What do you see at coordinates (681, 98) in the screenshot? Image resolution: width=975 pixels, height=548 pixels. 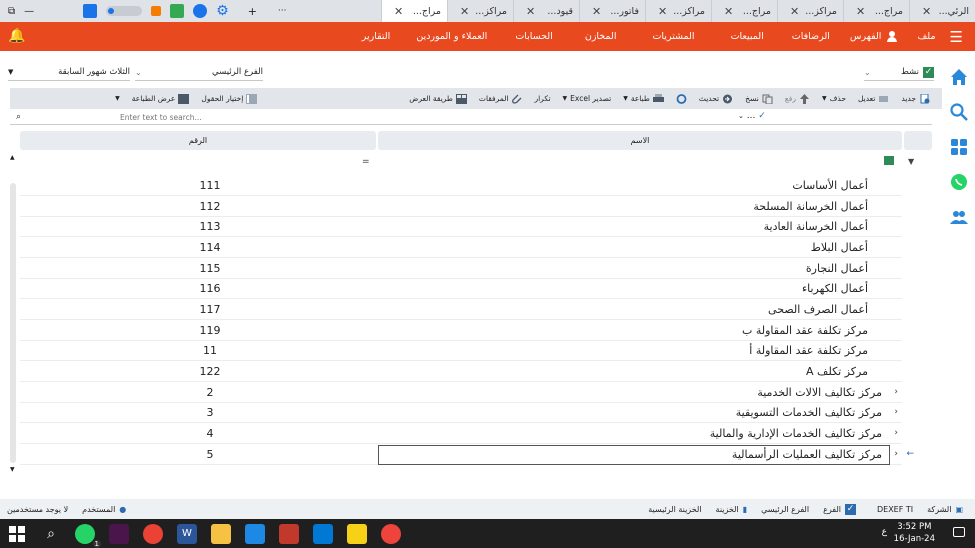 I see `sync-button` at bounding box center [681, 98].